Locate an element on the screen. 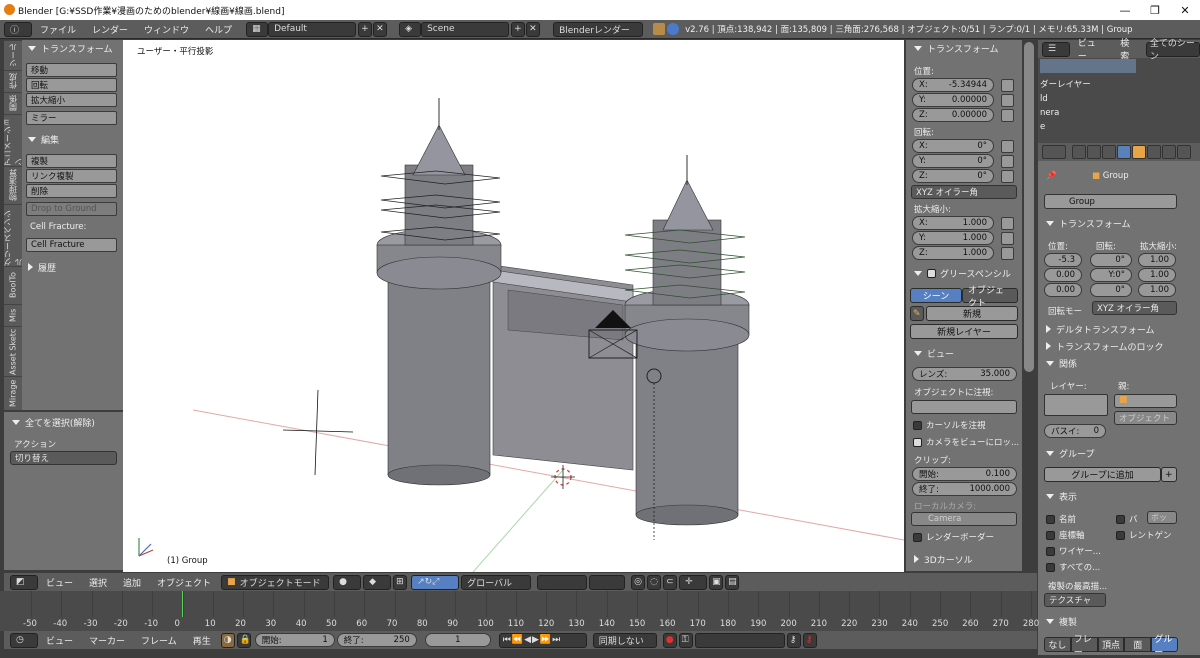 The height and width of the screenshot is (658, 1200). lock-layers-icon: ◎ is located at coordinates (638, 582).